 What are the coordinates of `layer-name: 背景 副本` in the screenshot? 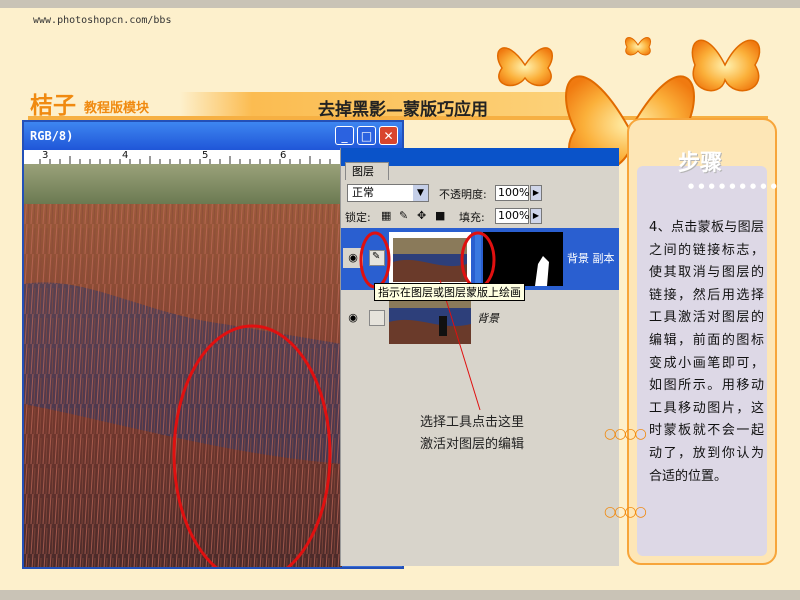 It's located at (591, 258).